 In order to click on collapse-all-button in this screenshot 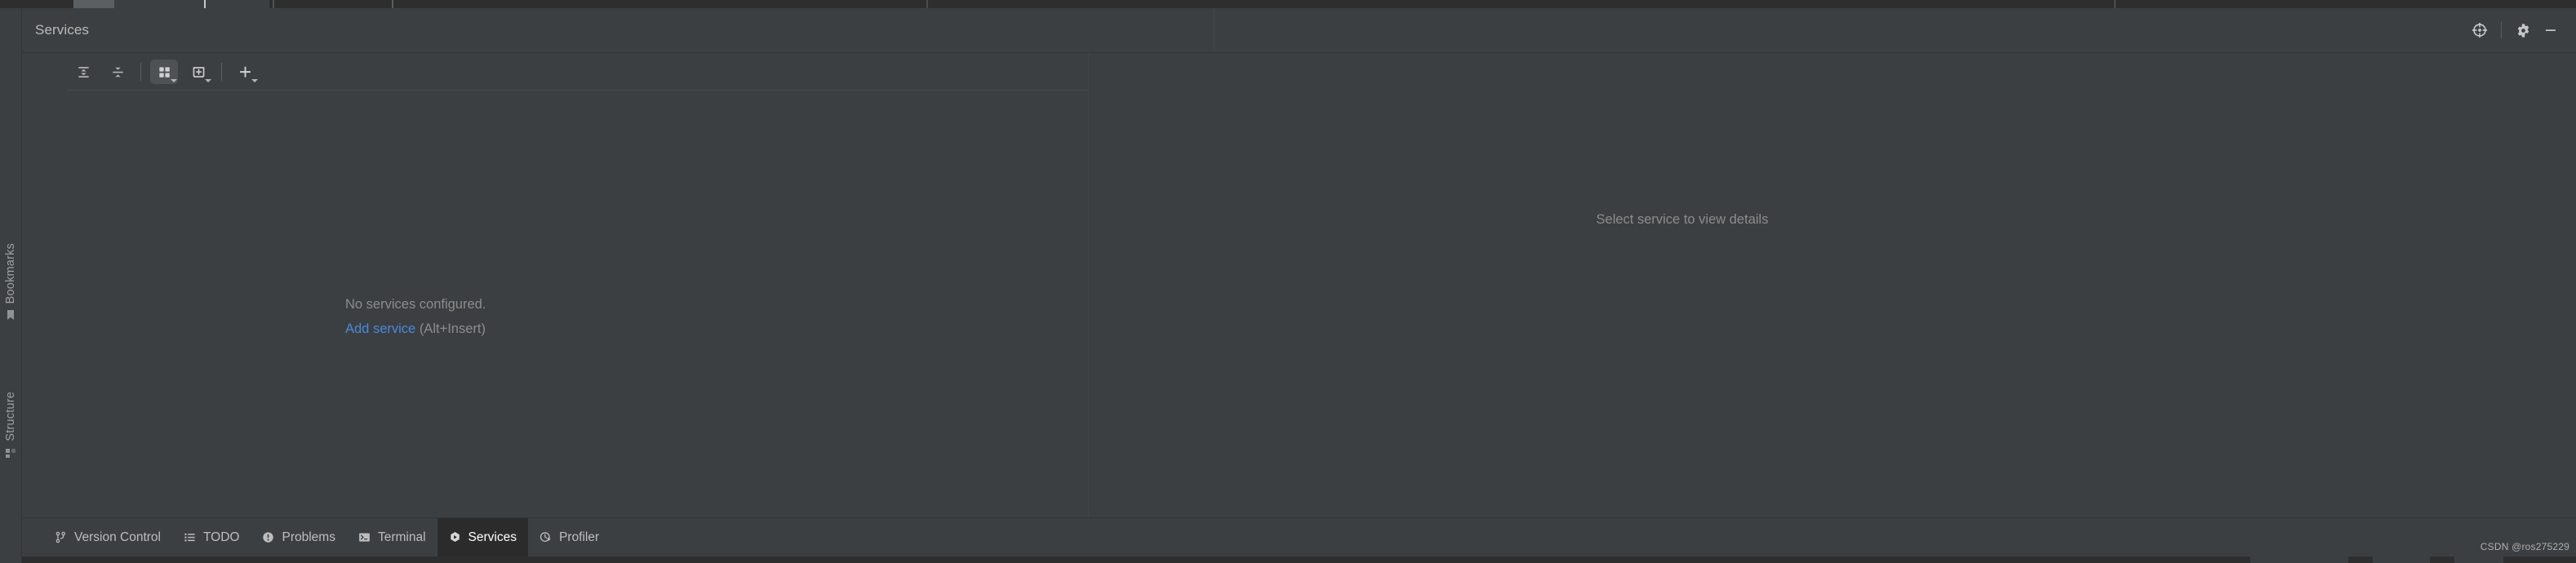, I will do `click(117, 72)`.